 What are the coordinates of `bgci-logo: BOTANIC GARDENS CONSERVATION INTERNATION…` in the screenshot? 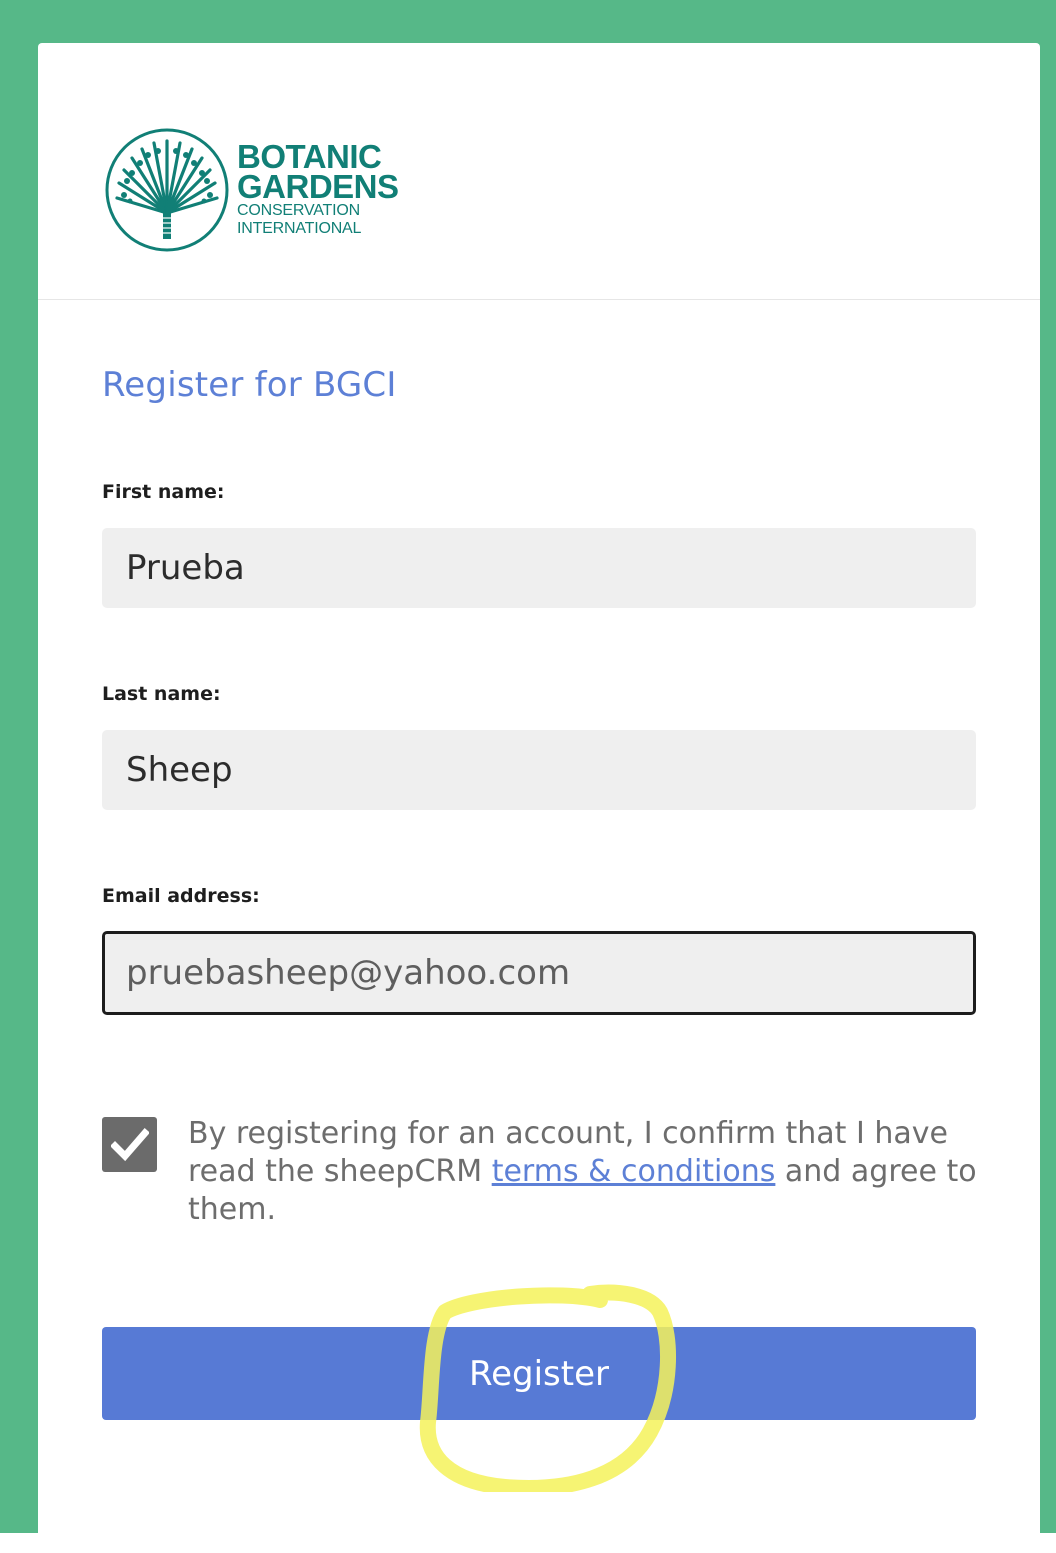 It's located at (250, 190).